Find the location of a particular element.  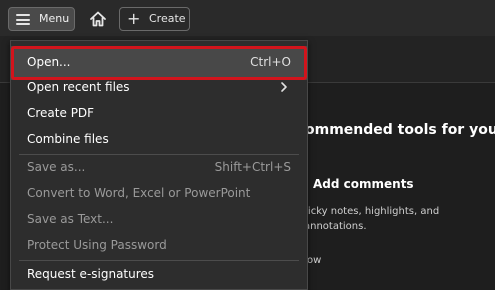

menu-item-label: Request e-signatures is located at coordinates (91, 274).